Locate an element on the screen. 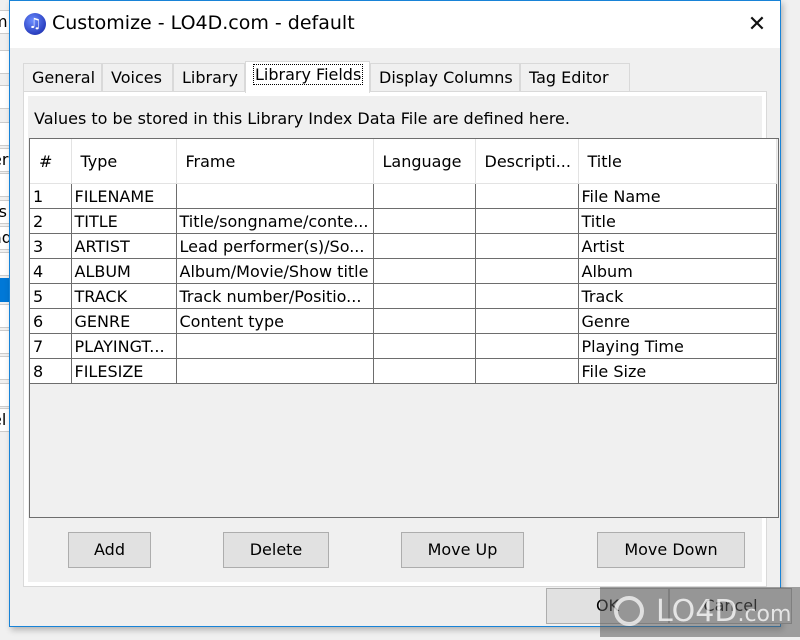 The width and height of the screenshot is (800, 640). tab-label: Tag Editor is located at coordinates (569, 77).